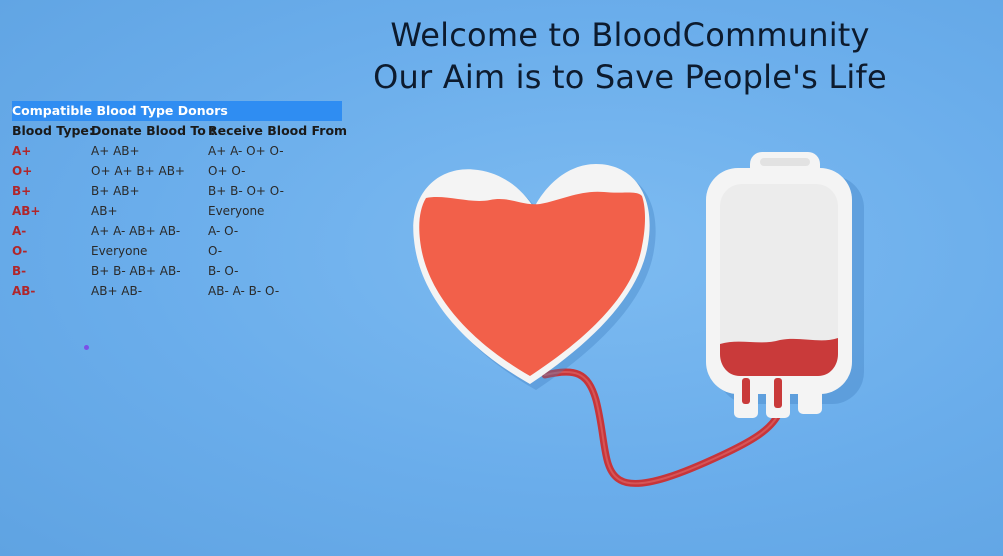  I want to click on hero-title: Welcome to BloodCommunity, so click(630, 35).